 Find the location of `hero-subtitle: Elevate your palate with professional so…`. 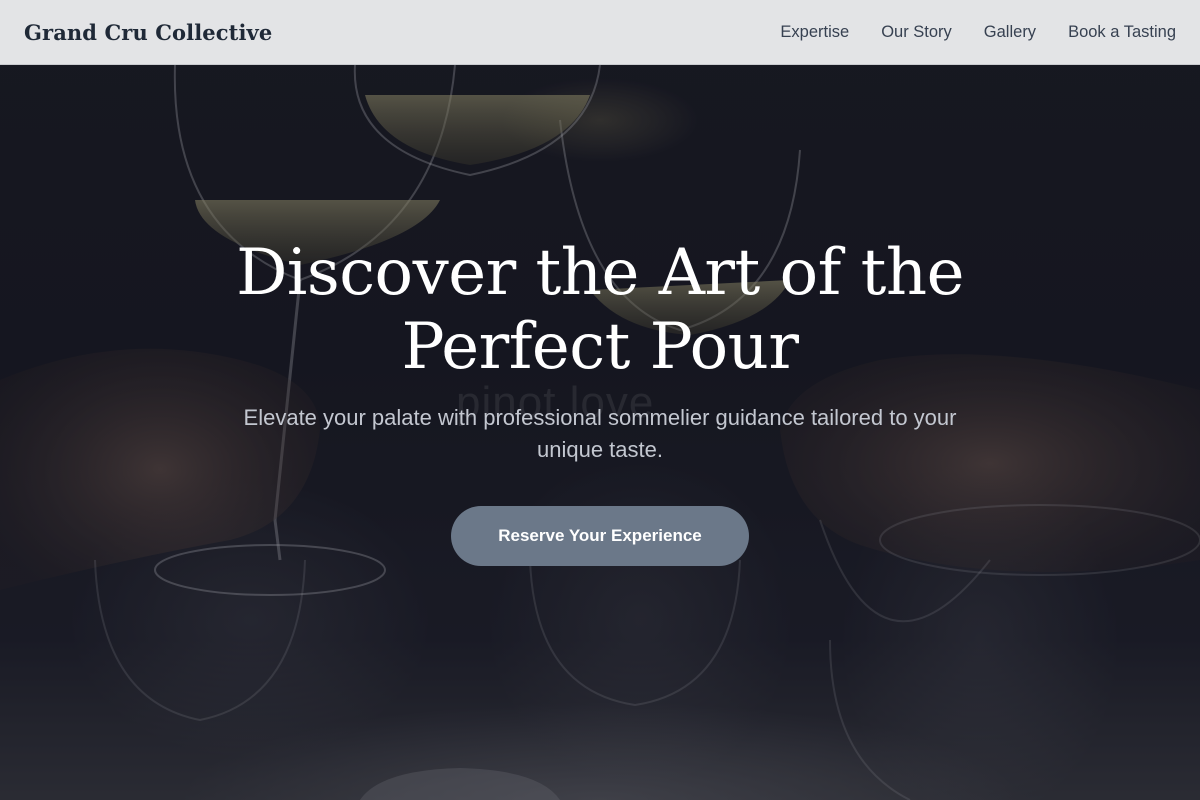

hero-subtitle: Elevate your palate with professional so… is located at coordinates (600, 434).